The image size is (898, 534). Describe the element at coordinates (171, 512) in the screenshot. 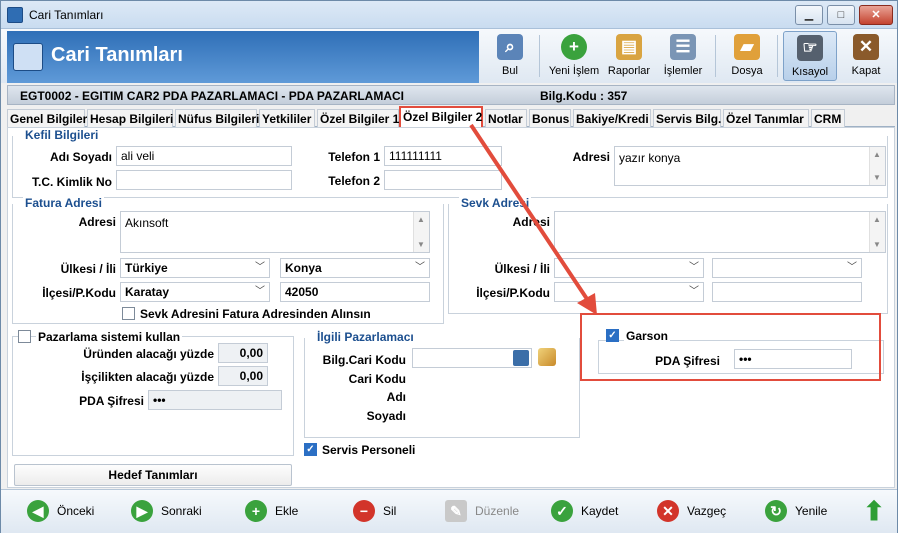

I see `sonraki-button: ▶ Sonraki` at that location.